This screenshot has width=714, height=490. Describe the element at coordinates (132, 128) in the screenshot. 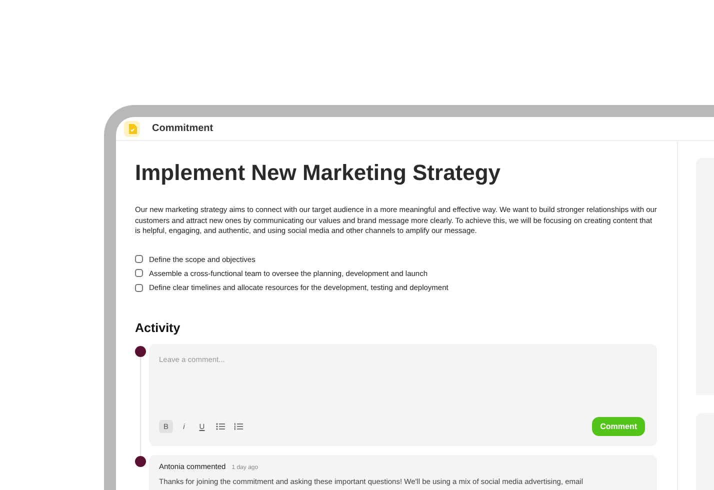

I see `document-icon` at that location.